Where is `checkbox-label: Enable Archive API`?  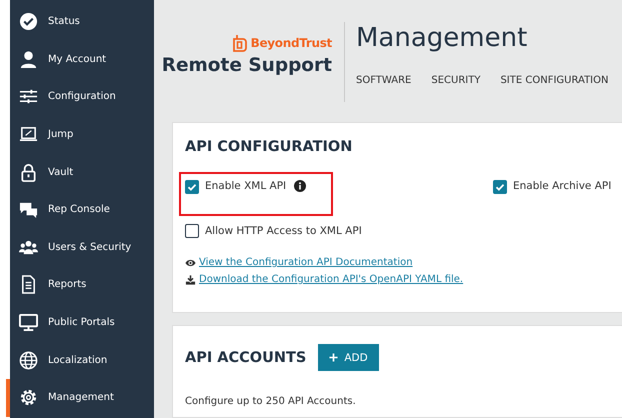 checkbox-label: Enable Archive API is located at coordinates (562, 186).